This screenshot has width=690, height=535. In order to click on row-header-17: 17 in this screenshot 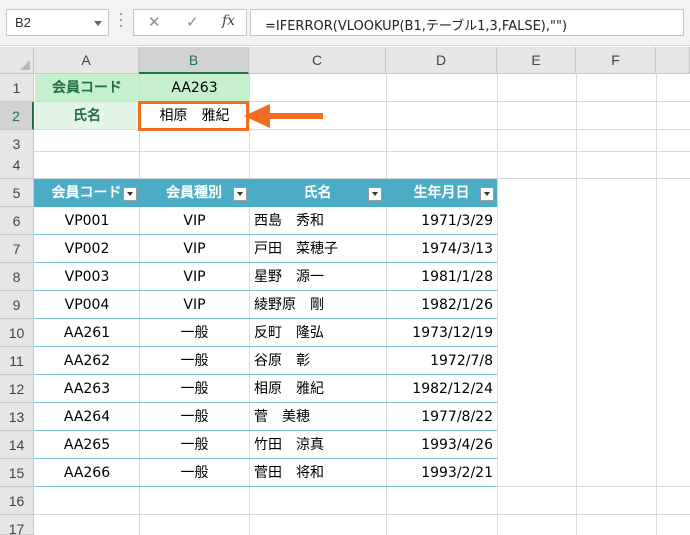, I will do `click(17, 525)`.